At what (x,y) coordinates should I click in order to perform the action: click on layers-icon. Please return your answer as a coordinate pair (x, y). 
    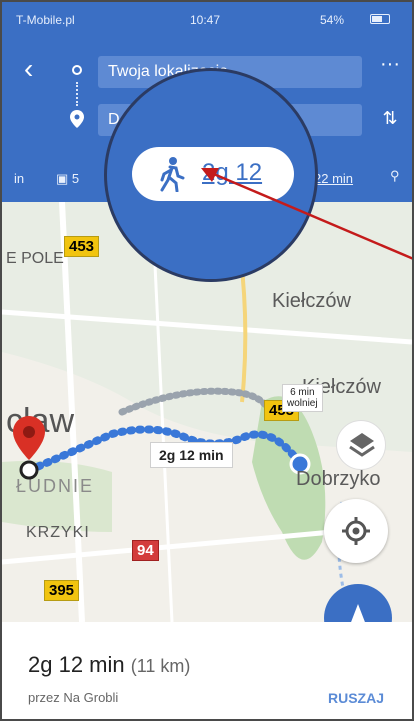
    Looking at the image, I should click on (362, 445).